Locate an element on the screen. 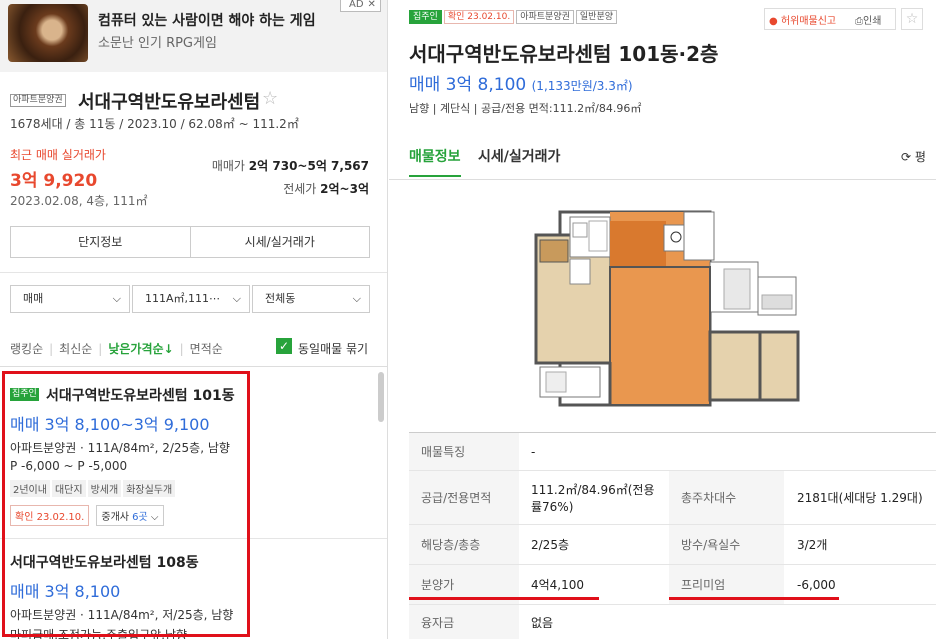  row-value: - is located at coordinates (533, 451).